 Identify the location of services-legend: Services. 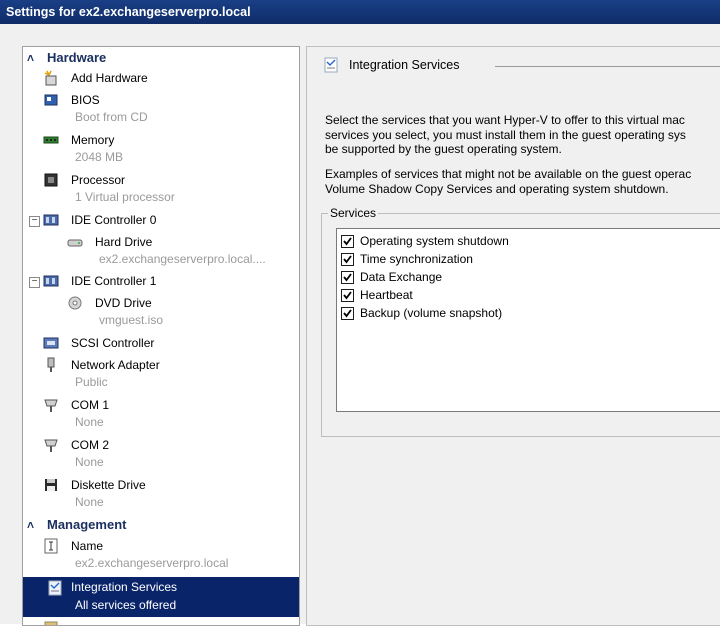
(353, 213).